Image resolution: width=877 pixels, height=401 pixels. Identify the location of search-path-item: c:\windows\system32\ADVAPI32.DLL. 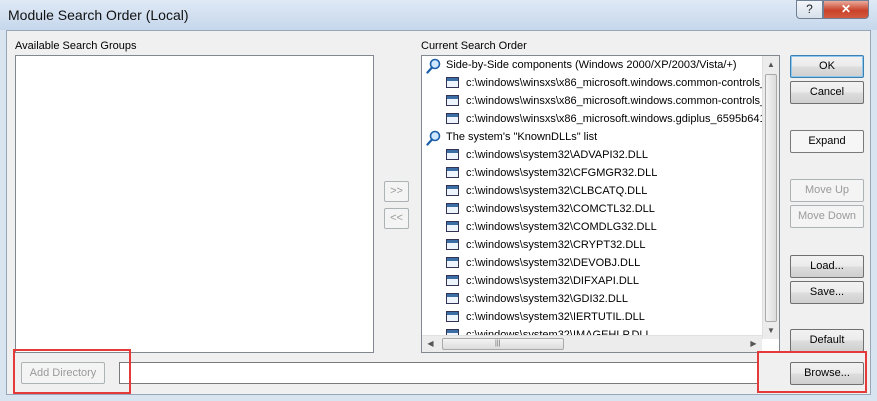
(592, 155).